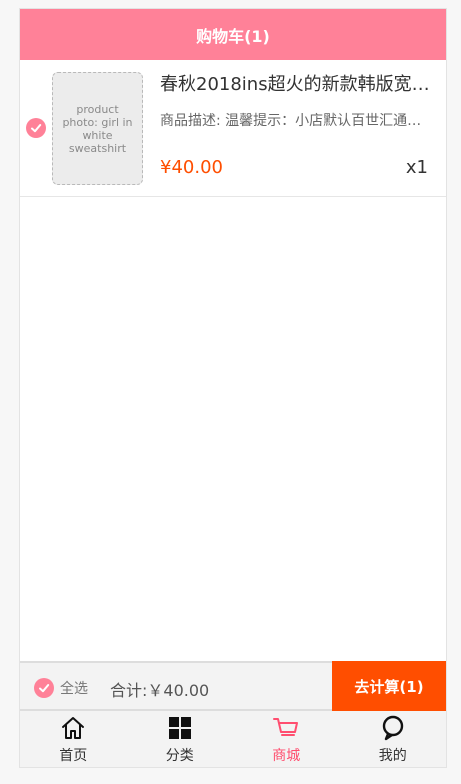  I want to click on select-all-checkbox, so click(44, 688).